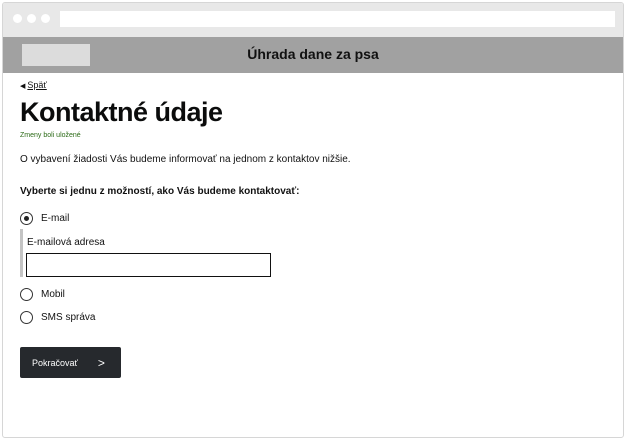  Describe the element at coordinates (21, 253) in the screenshot. I see `conditional-reveal-bar` at that location.